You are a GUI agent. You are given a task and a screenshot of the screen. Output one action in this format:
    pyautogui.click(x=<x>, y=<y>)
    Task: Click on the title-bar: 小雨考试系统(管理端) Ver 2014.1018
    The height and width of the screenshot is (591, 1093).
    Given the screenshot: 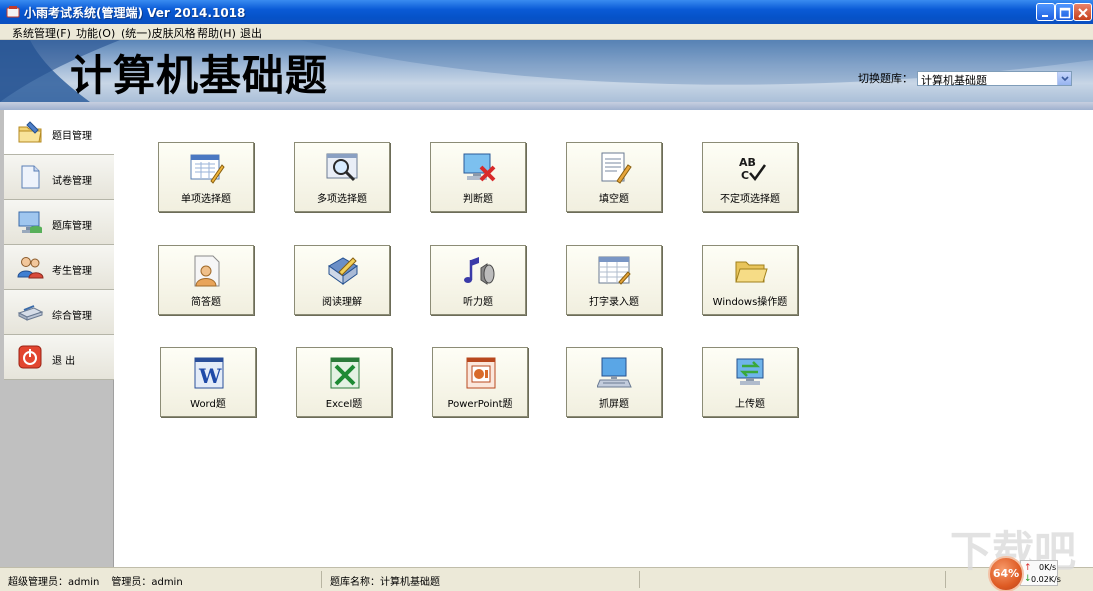 What is the action you would take?
    pyautogui.click(x=546, y=12)
    